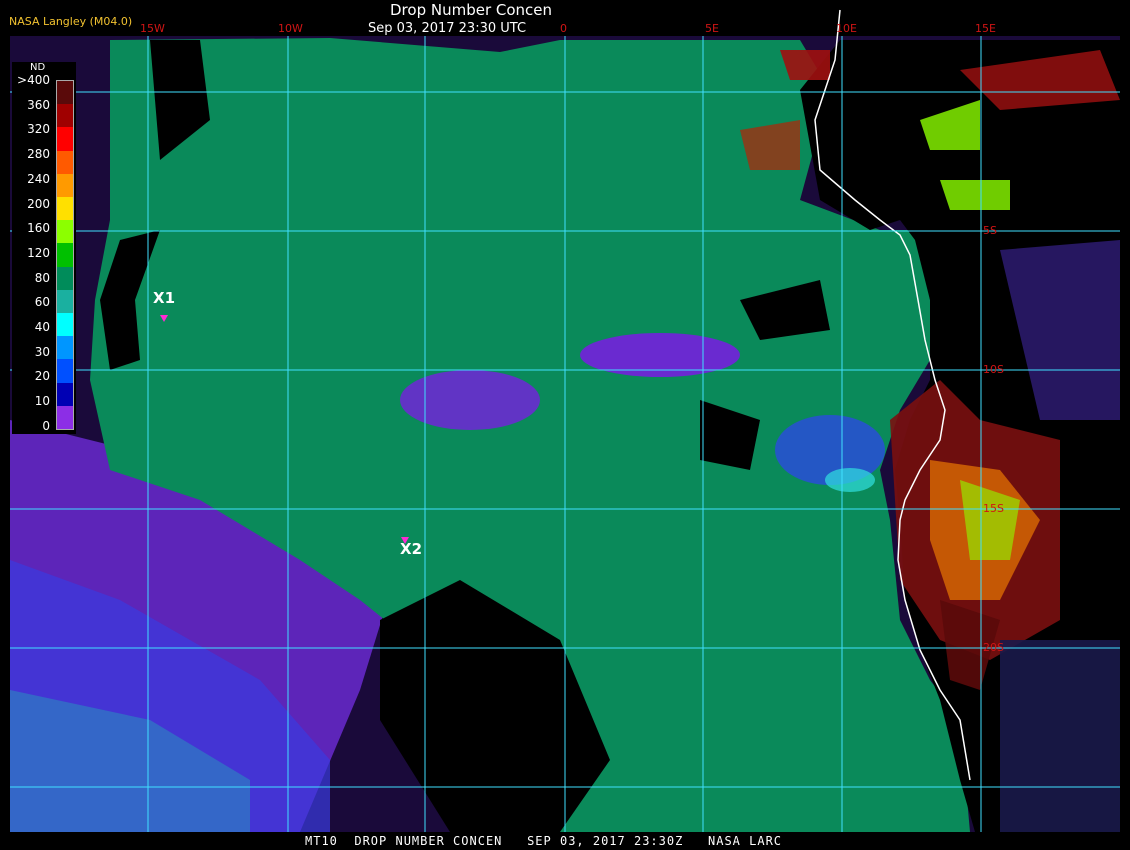  What do you see at coordinates (38, 228) in the screenshot?
I see `colorbar-tick-label: 160` at bounding box center [38, 228].